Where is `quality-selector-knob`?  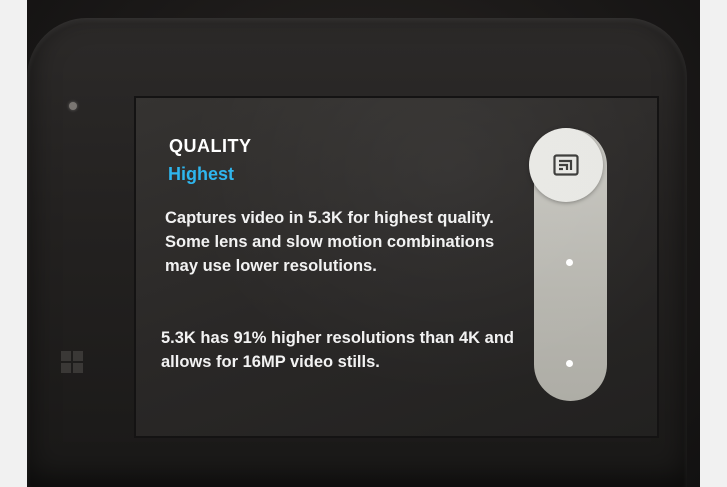
quality-selector-knob is located at coordinates (566, 165).